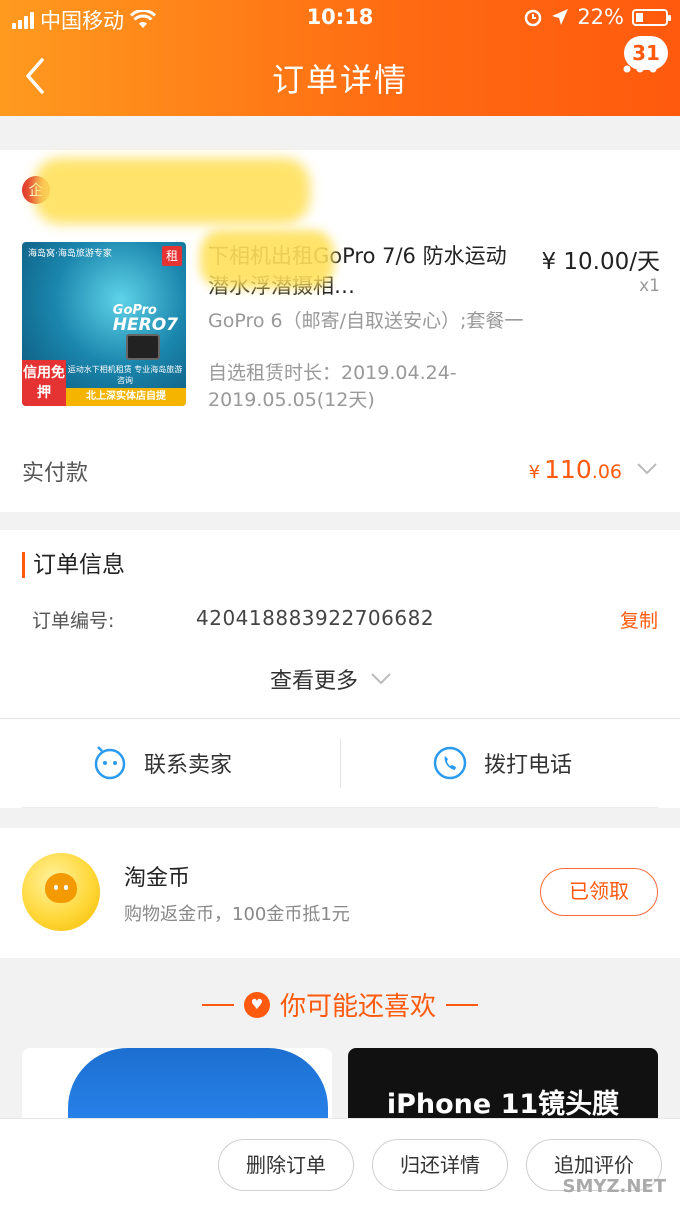 This screenshot has width=680, height=1209. What do you see at coordinates (528, 765) in the screenshot?
I see `call-label: 拨打电话` at bounding box center [528, 765].